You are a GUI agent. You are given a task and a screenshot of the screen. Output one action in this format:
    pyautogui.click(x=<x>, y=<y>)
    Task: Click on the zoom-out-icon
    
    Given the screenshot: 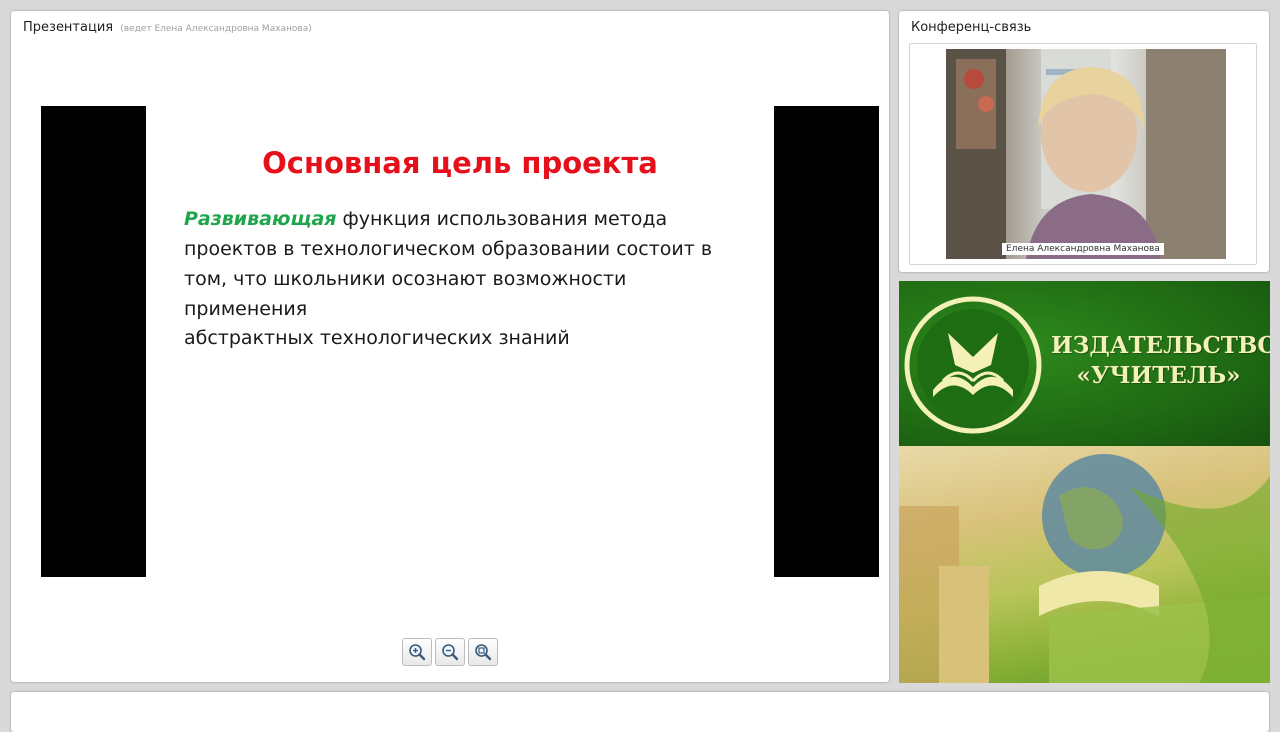 What is the action you would take?
    pyautogui.click(x=450, y=652)
    